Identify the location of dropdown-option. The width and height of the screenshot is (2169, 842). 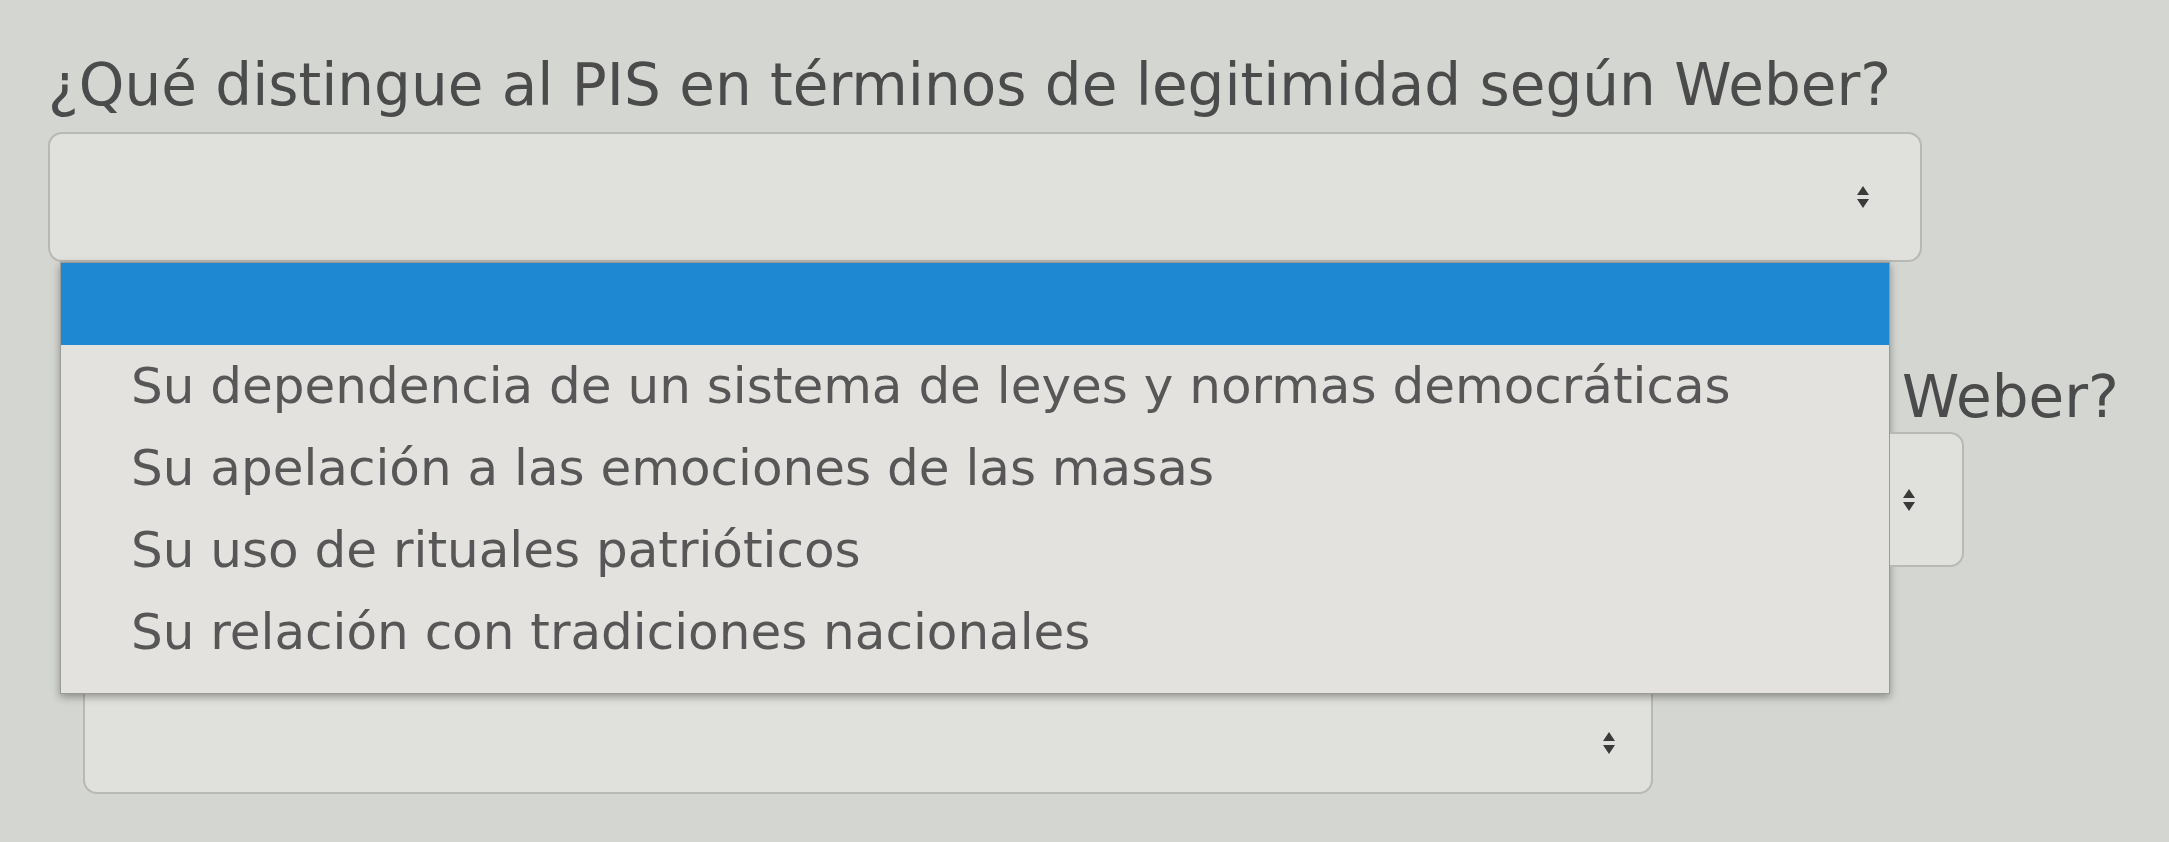
(975, 304).